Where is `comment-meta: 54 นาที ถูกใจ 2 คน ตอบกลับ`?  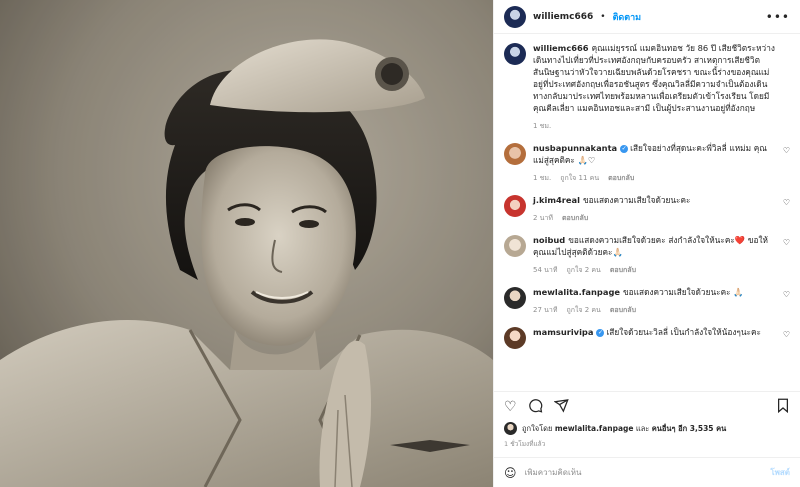
comment-meta: 54 นาที ถูกใจ 2 คน ตอบกลับ is located at coordinates (654, 270).